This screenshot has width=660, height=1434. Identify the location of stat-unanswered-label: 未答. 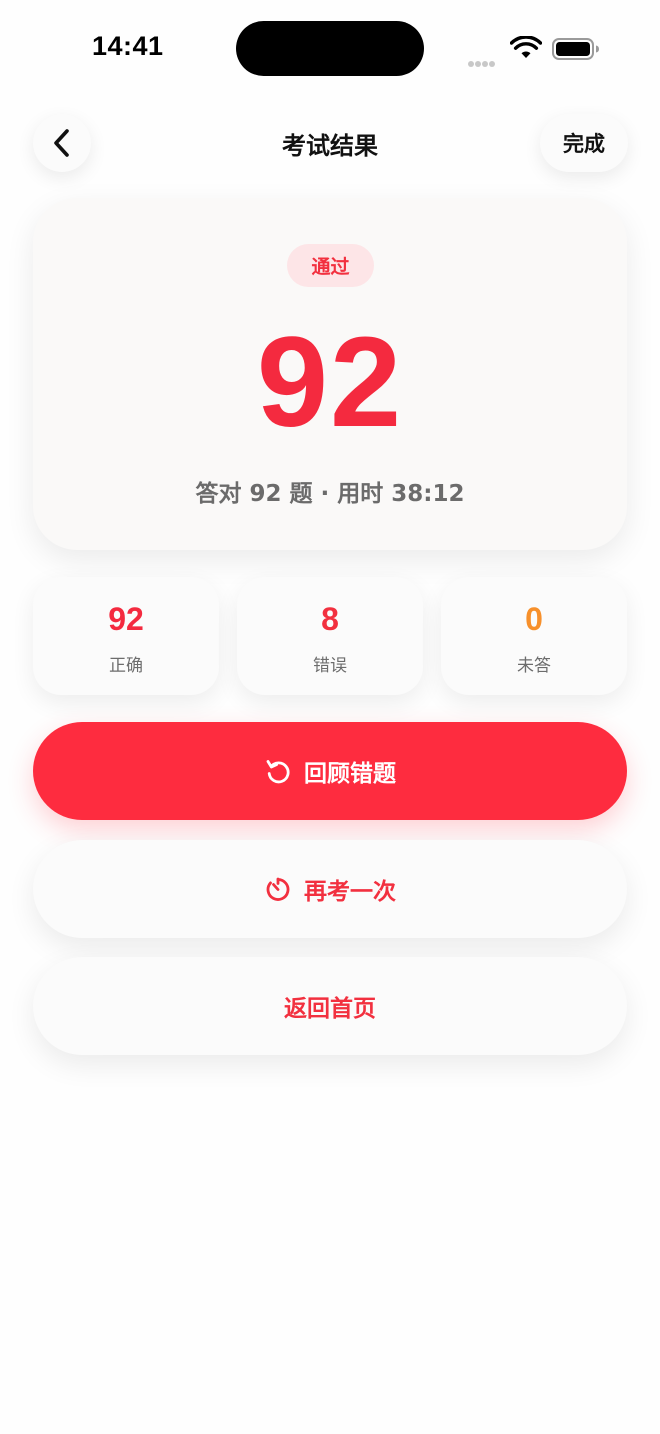
(534, 666).